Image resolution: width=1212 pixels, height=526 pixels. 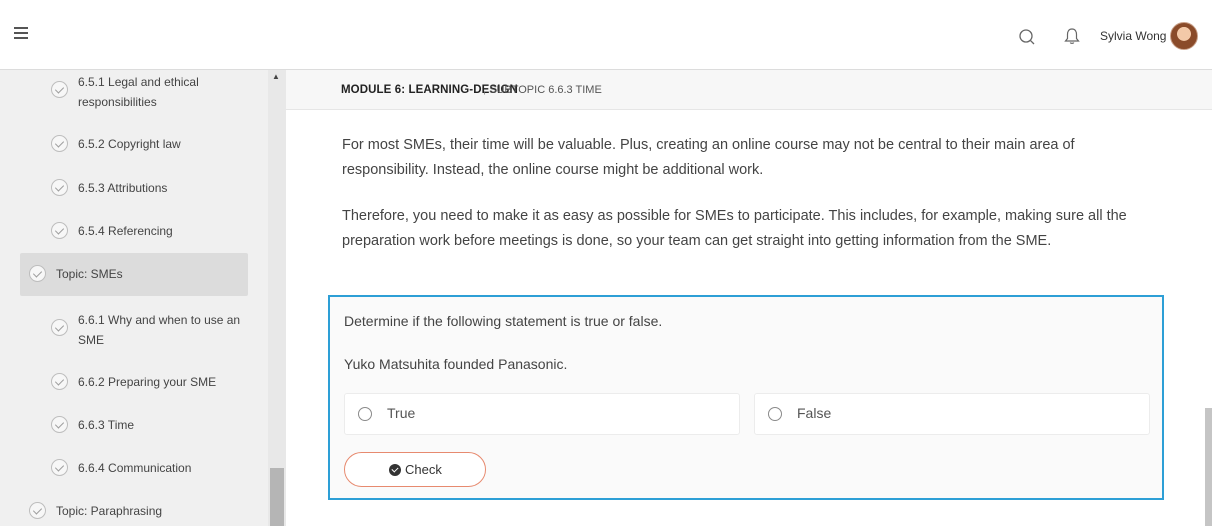 I want to click on sidebar-item-label: Topic: SMEs, so click(x=89, y=274).